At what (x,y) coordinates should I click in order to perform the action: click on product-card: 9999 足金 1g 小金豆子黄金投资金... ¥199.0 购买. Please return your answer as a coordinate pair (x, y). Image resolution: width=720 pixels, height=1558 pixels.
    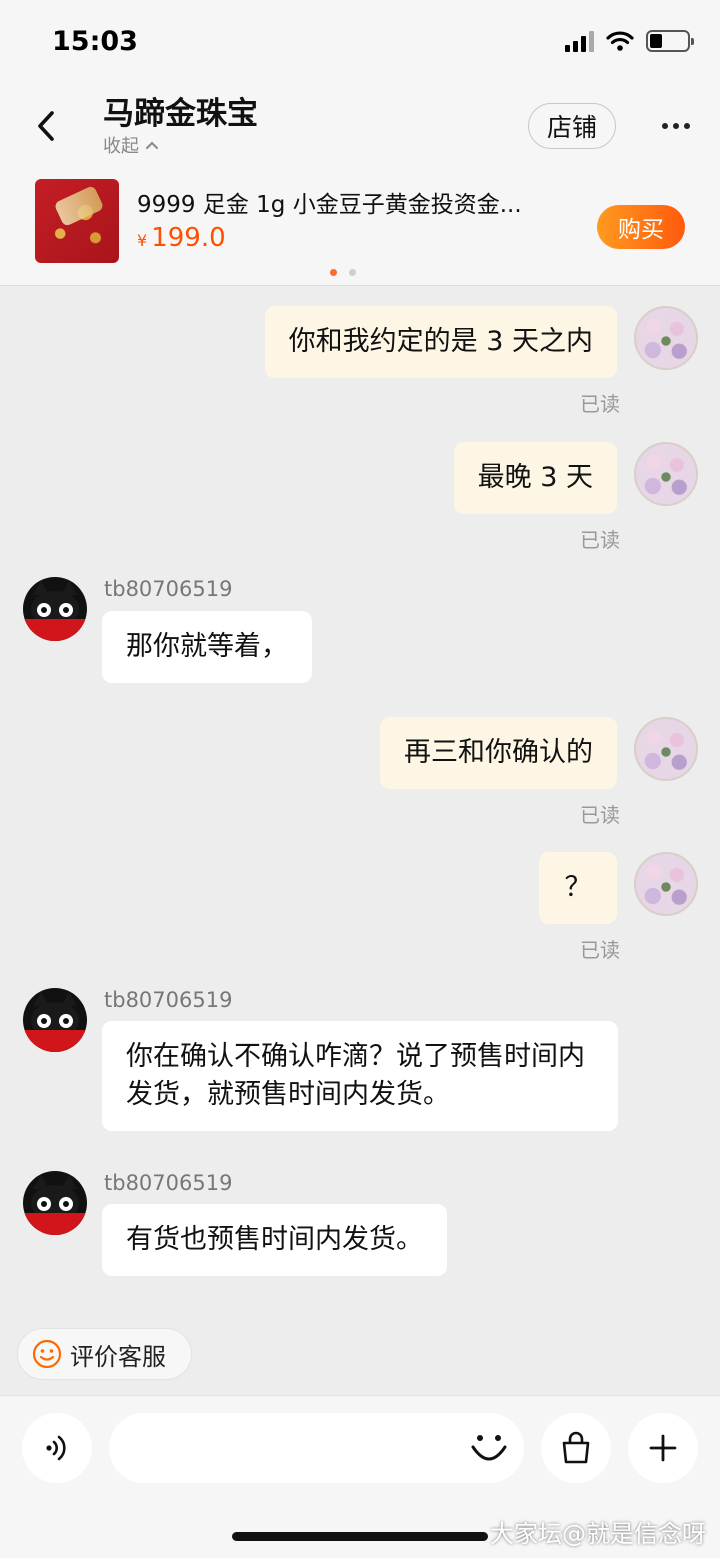
    Looking at the image, I should click on (365, 222).